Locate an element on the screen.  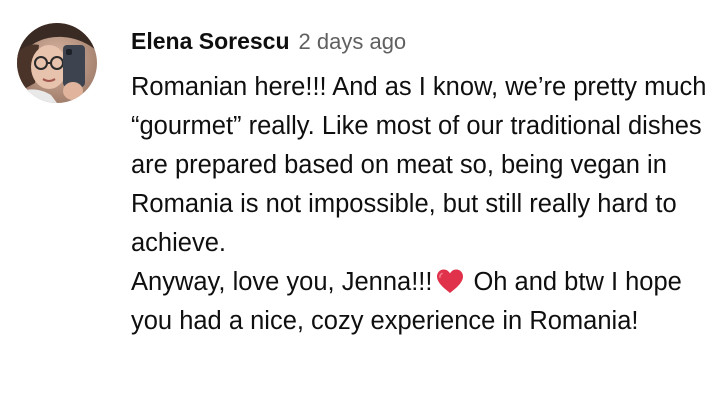
avatar-photo is located at coordinates (57, 63).